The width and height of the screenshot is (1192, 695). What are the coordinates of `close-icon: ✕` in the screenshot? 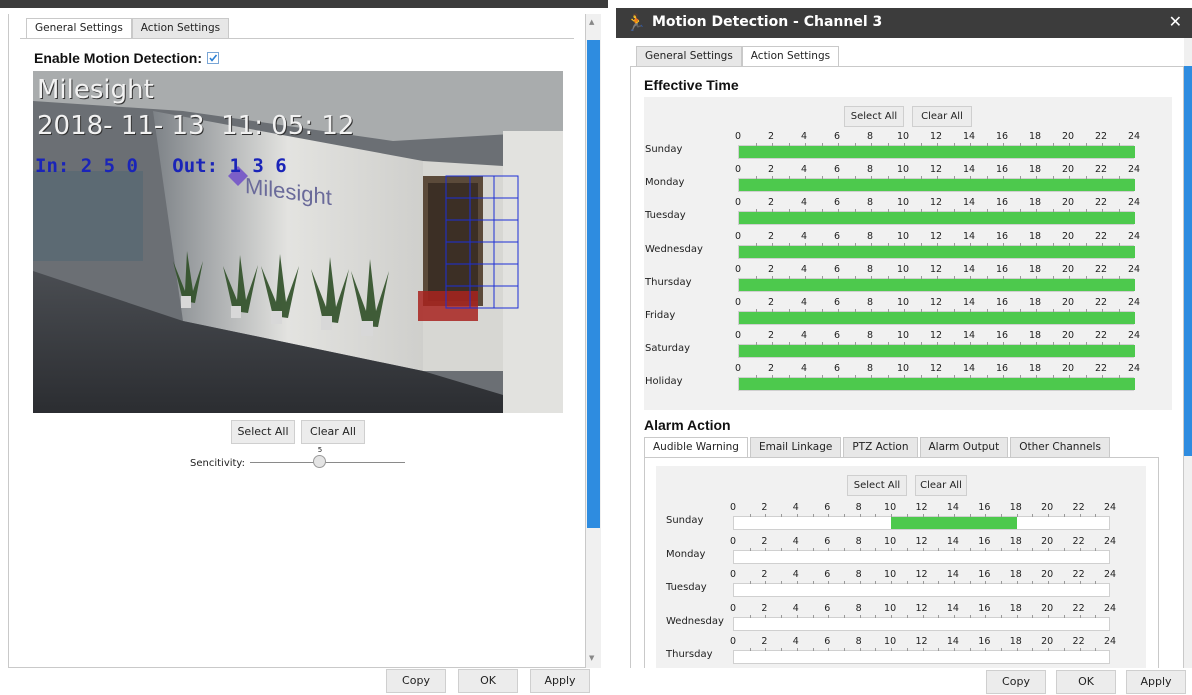 It's located at (1175, 21).